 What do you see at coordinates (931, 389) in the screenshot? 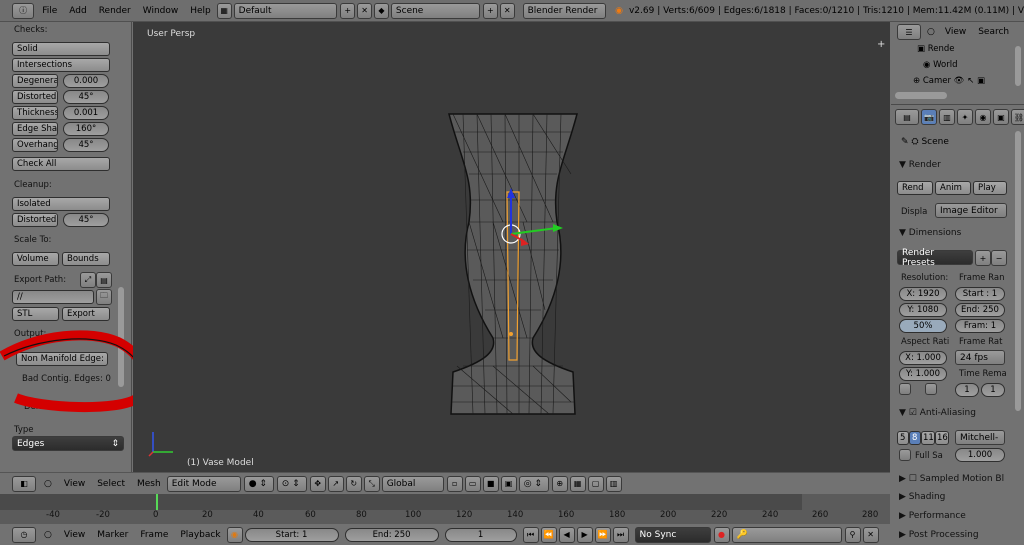
I see `crop-checkbox` at bounding box center [931, 389].